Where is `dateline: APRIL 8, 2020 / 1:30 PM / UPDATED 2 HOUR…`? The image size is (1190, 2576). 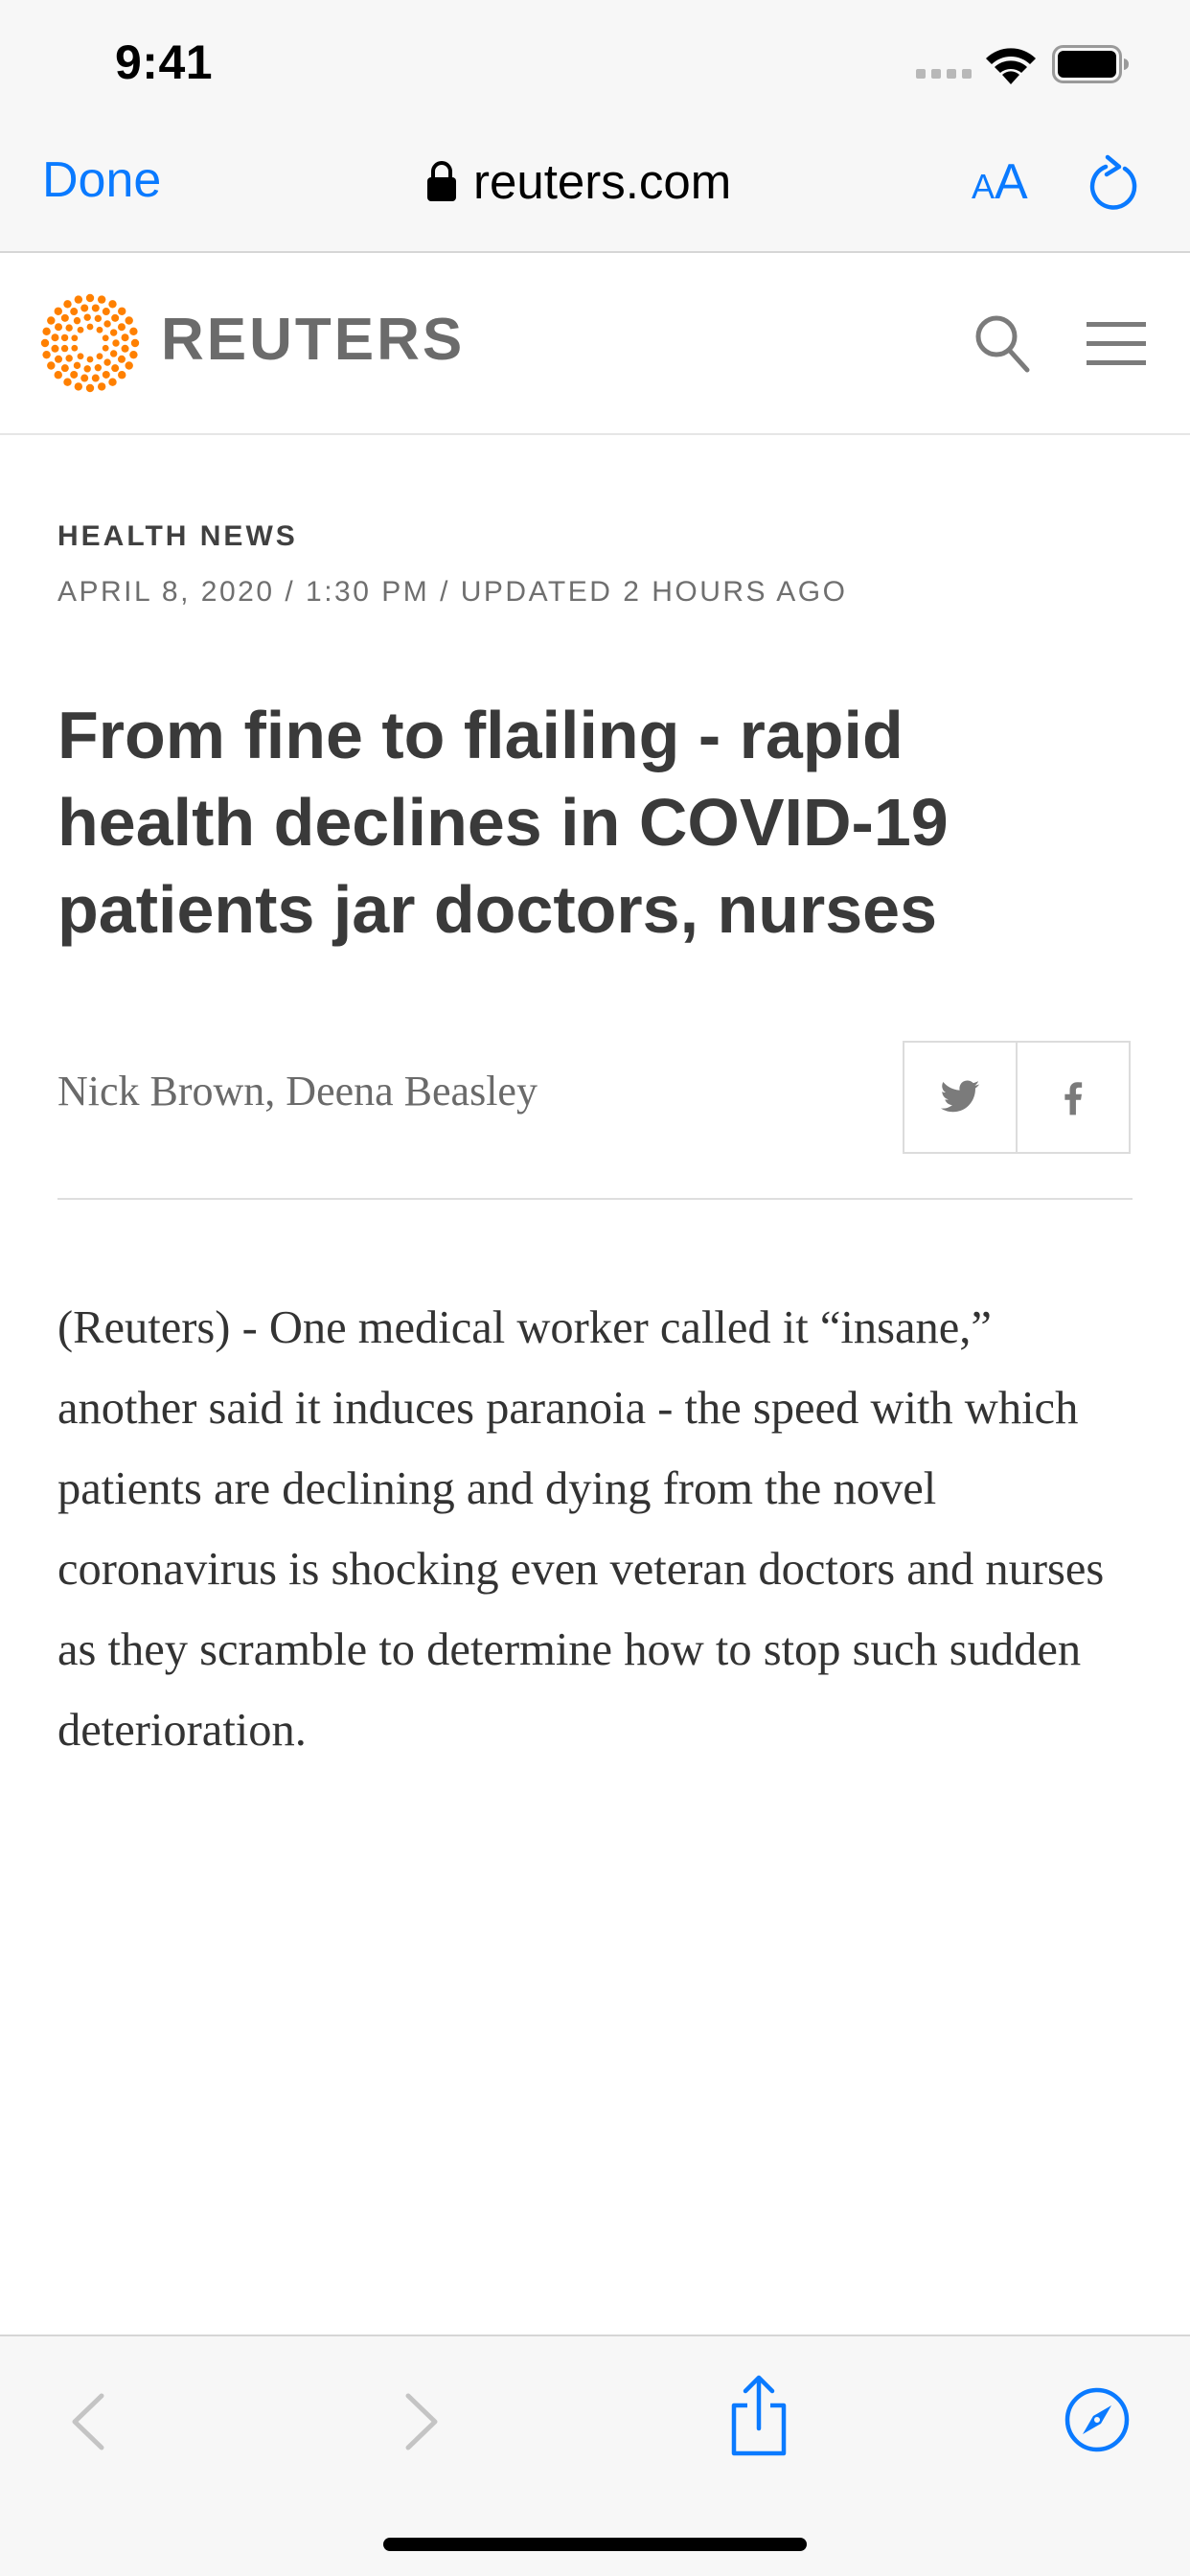
dateline: APRIL 8, 2020 / 1:30 PM / UPDATED 2 HOUR… is located at coordinates (452, 592).